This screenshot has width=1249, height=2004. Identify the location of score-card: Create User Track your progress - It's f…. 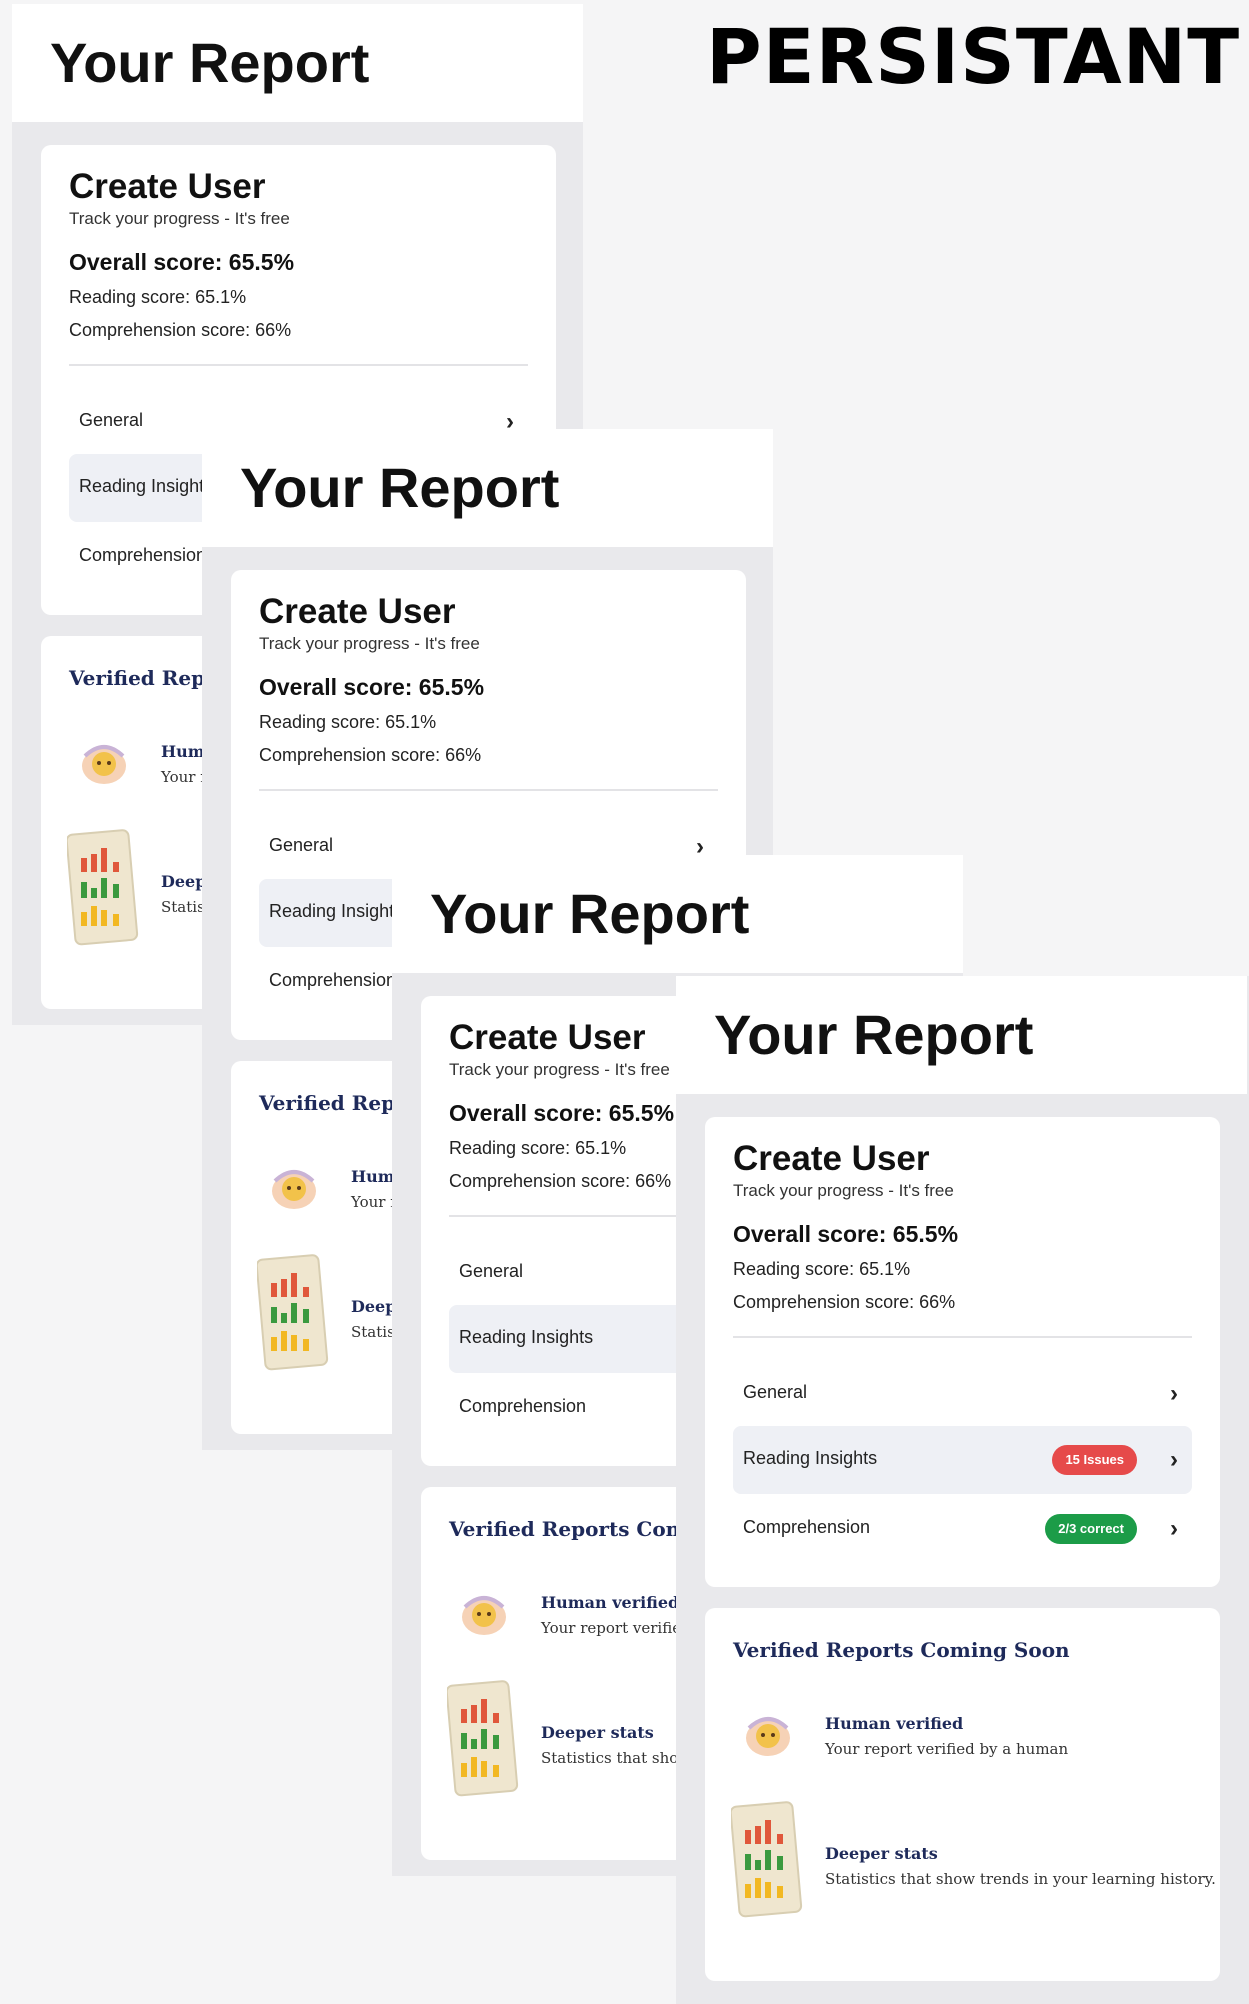
(962, 1352).